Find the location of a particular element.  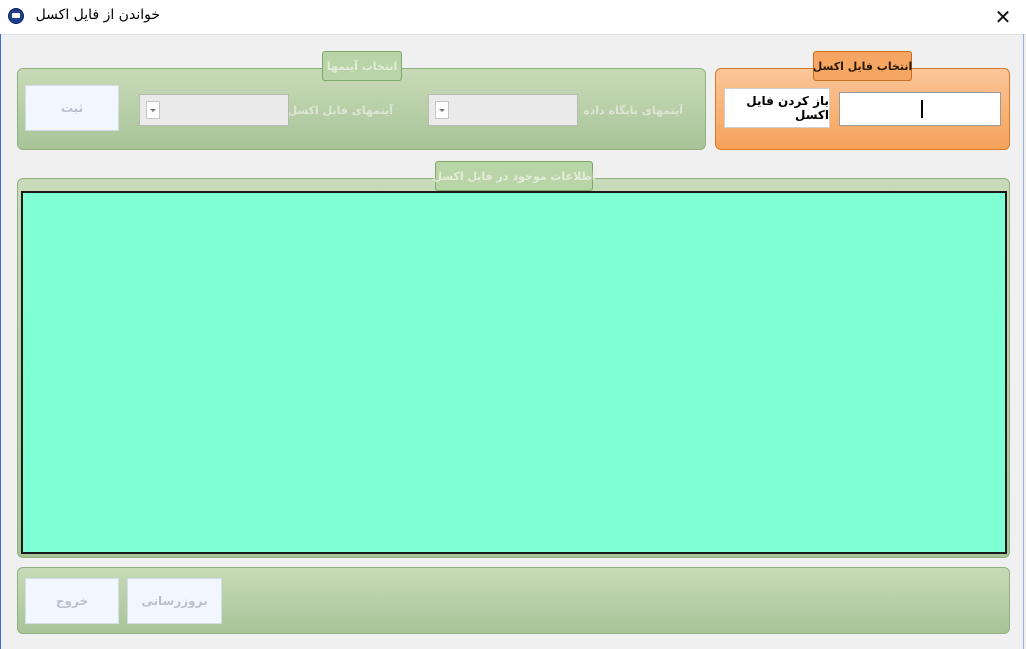

exit-button: خروج is located at coordinates (72, 601).